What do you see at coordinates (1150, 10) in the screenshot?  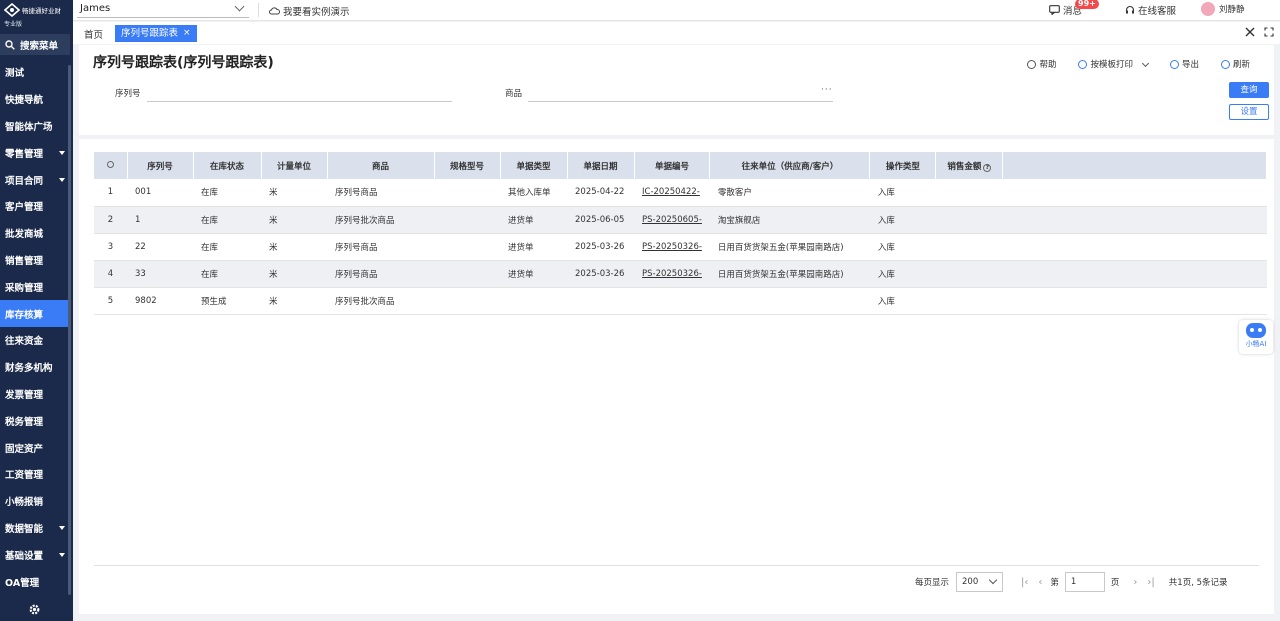 I see `online-service-button: 在线客服` at bounding box center [1150, 10].